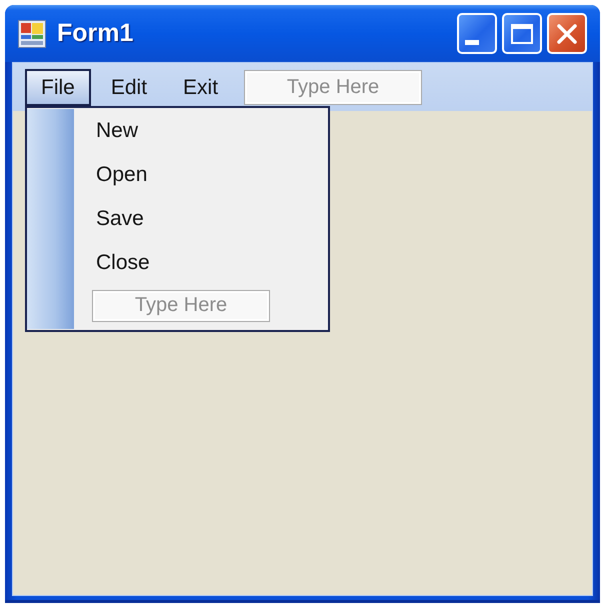 The height and width of the screenshot is (608, 608). I want to click on maximize-icon, so click(522, 34).